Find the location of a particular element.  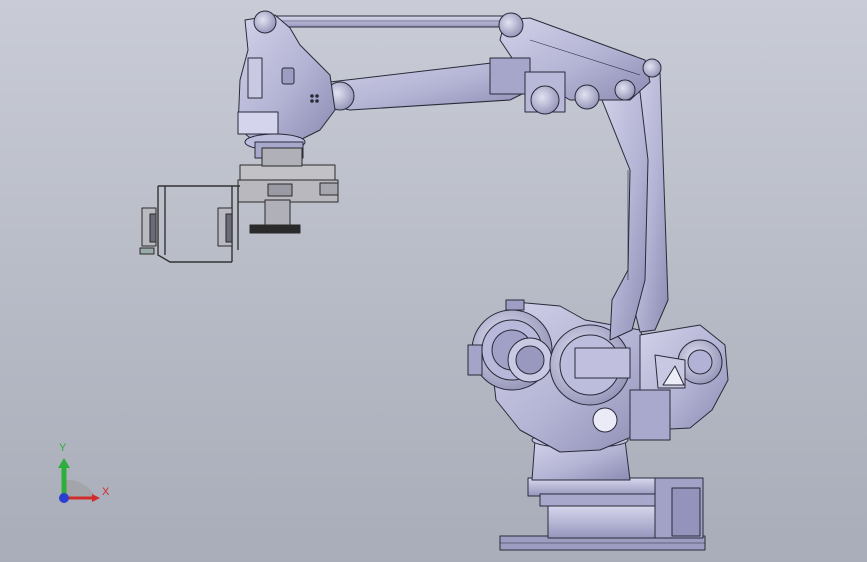

gripper-fingers is located at coordinates (186, 231).